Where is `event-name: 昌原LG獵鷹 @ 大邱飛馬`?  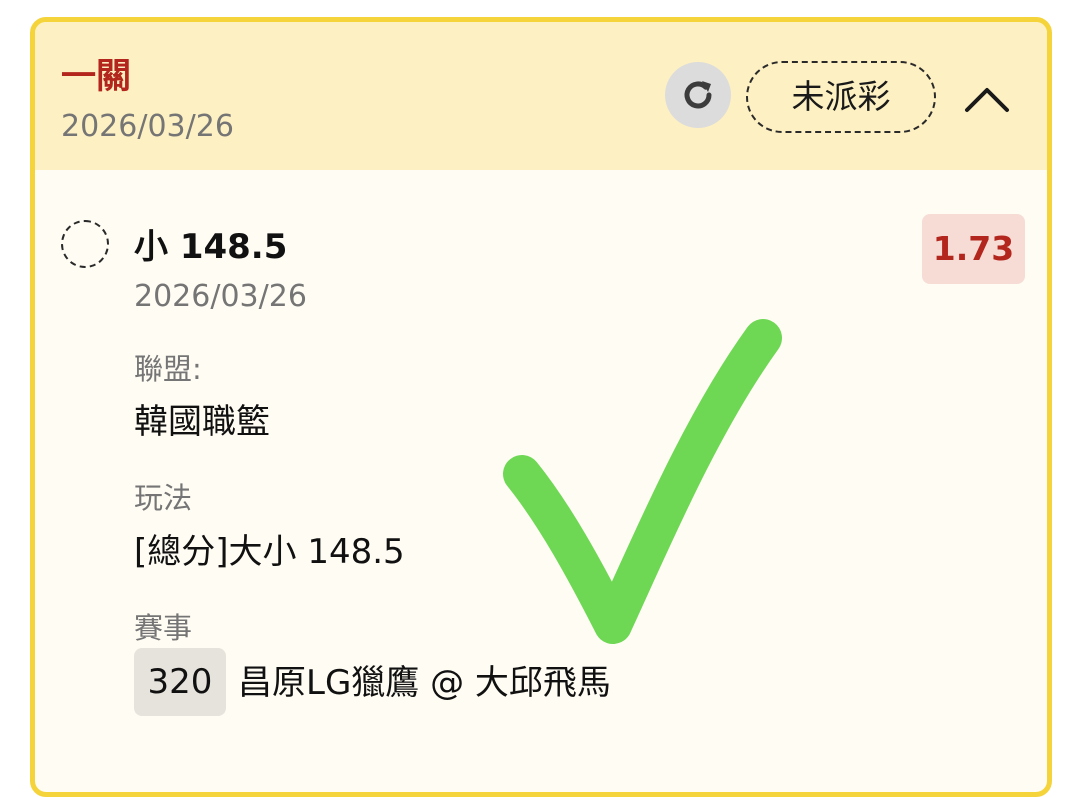
event-name: 昌原LG獵鷹 @ 大邱飛馬 is located at coordinates (424, 683).